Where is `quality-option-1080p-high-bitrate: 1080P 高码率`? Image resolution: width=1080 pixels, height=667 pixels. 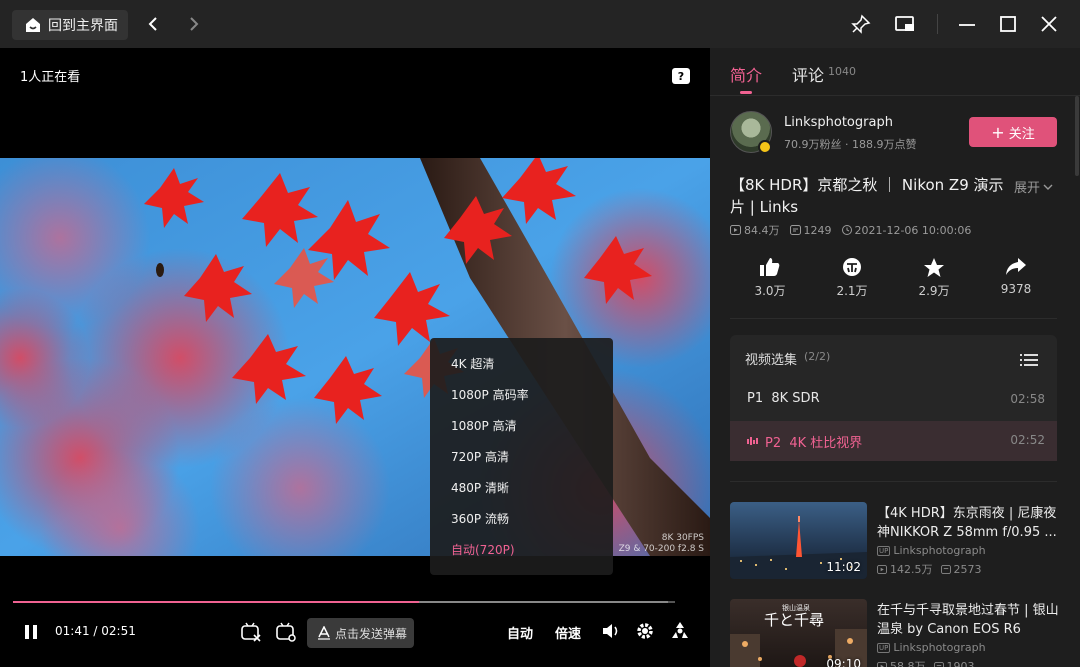
quality-option-1080p-high-bitrate: 1080P 高码率 is located at coordinates (490, 394).